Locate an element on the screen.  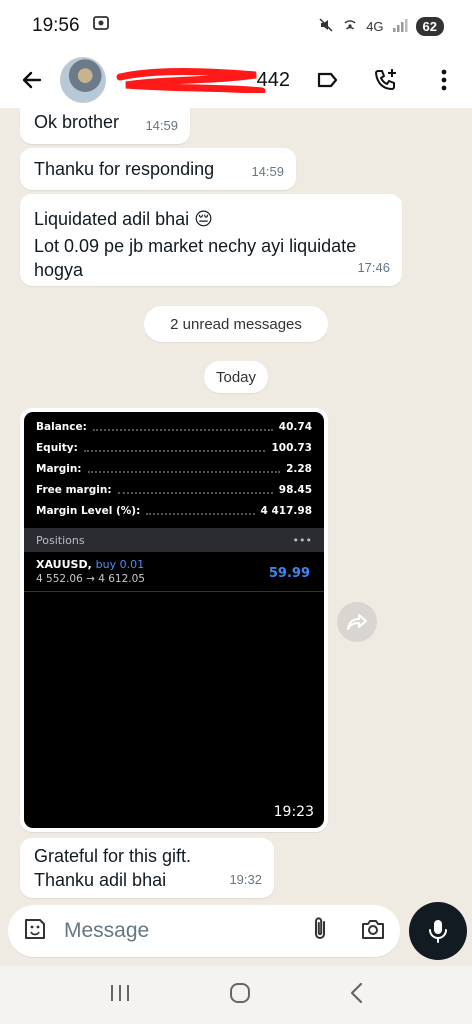
message-text: Grateful for this gift. is located at coordinates (113, 856).